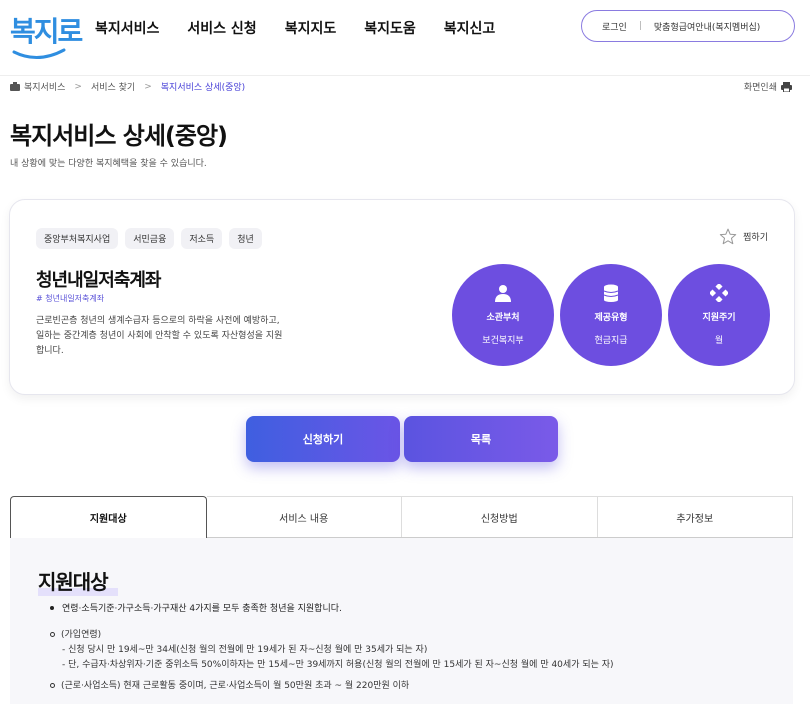 The image size is (810, 704). I want to click on tag-chip: 저소득, so click(202, 238).